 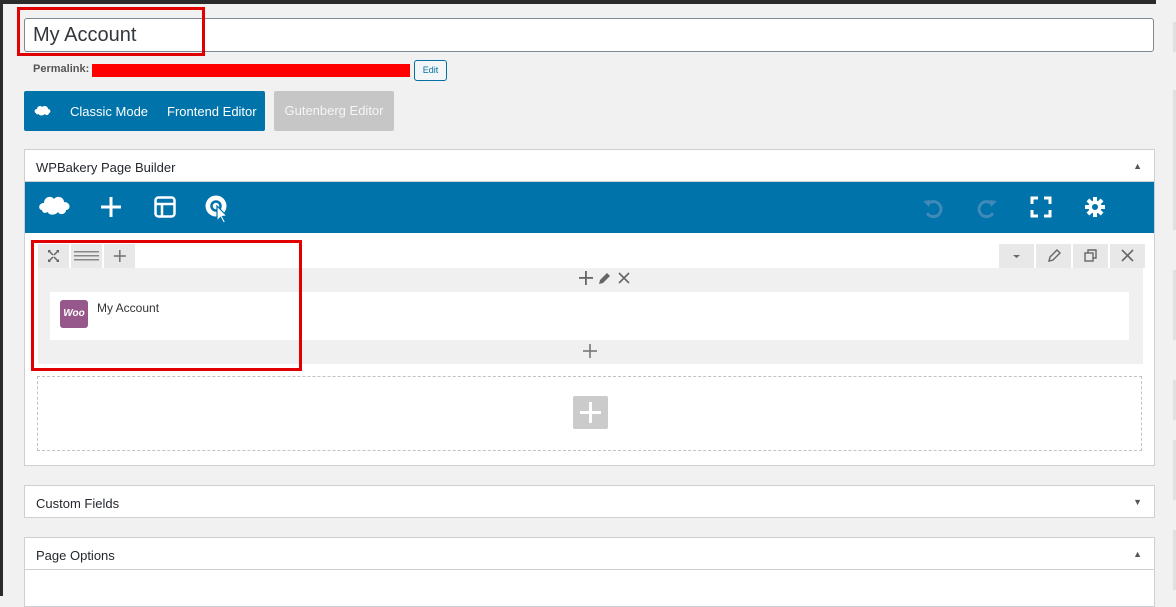 I want to click on row-move-icon, so click(x=53, y=256).